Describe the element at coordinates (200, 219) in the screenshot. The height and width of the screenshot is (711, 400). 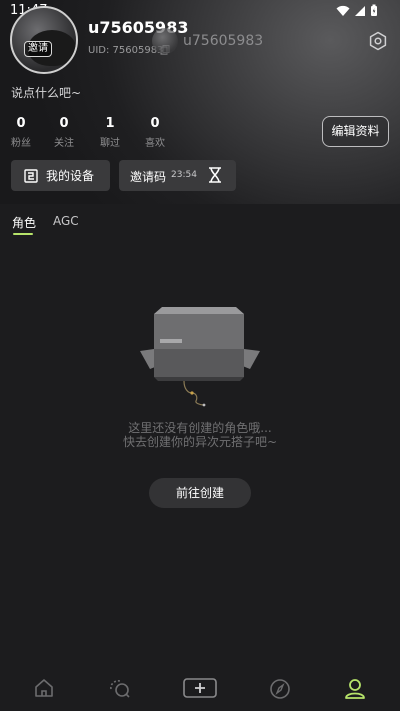
I see `content-tabs: 角色 AGC` at that location.